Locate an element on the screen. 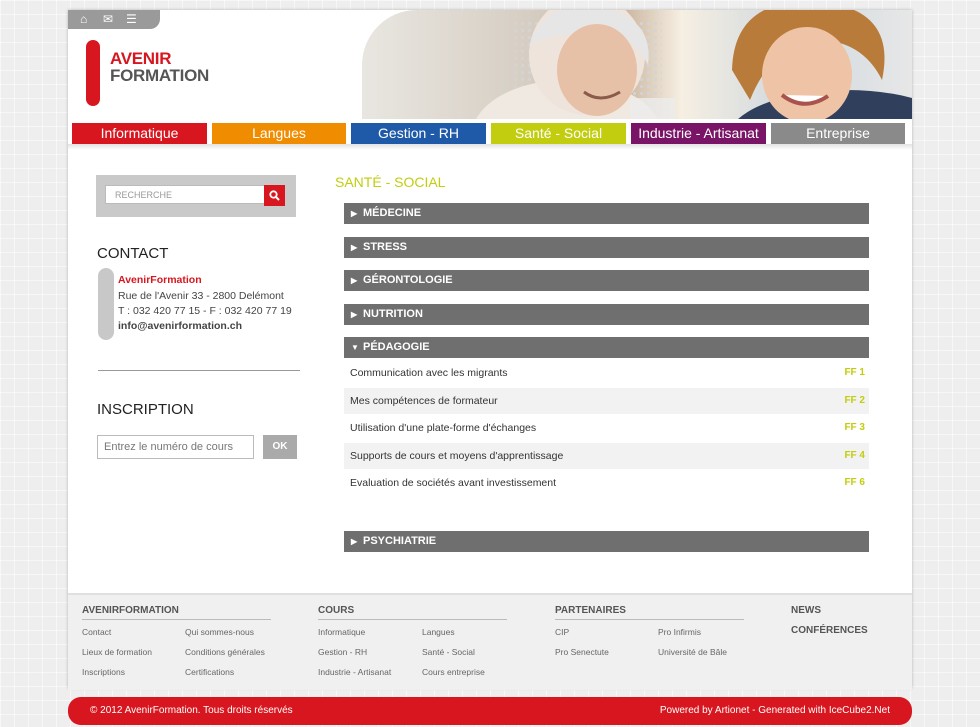  category-label: GÉRONTOLOGIE is located at coordinates (408, 280).